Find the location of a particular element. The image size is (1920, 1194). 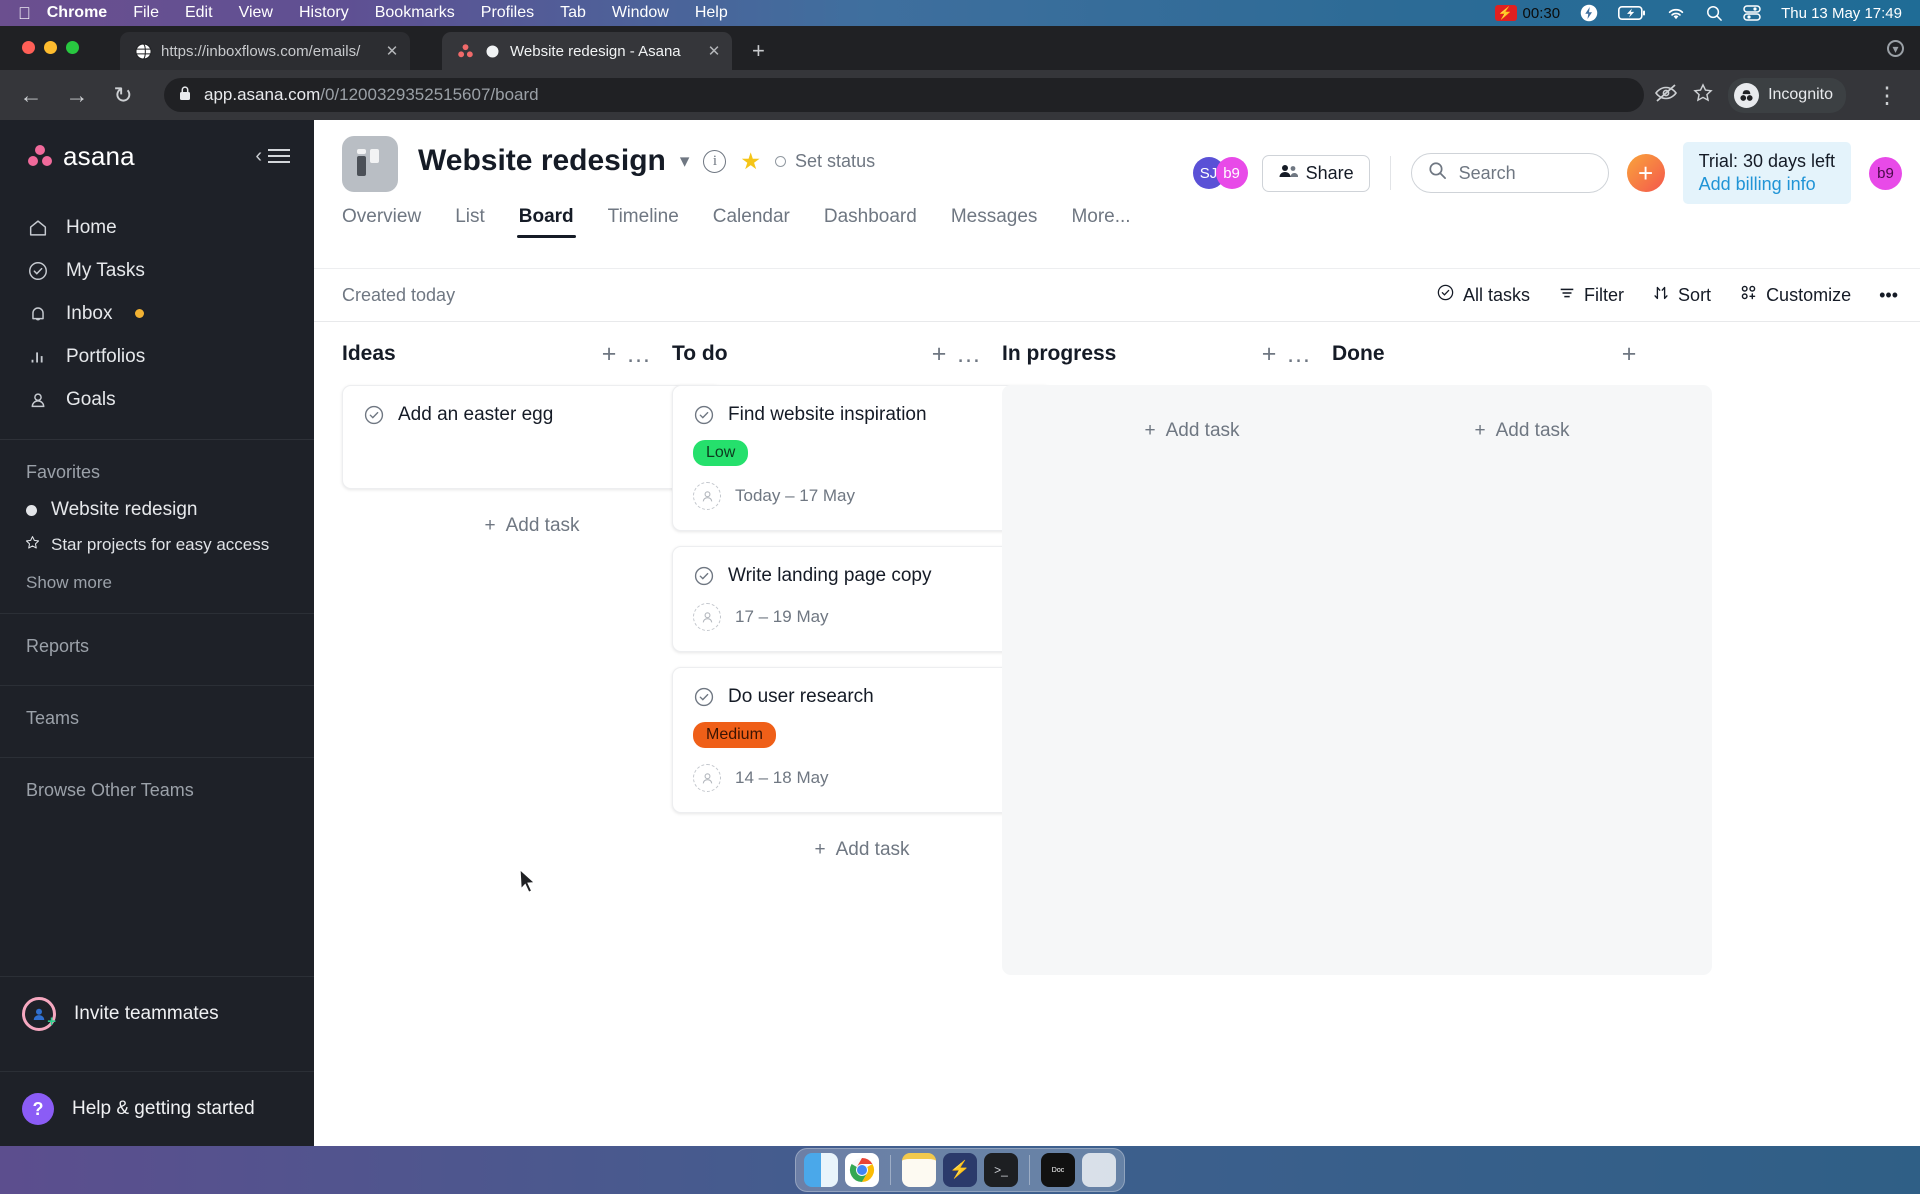

info-icon: i is located at coordinates (715, 161).